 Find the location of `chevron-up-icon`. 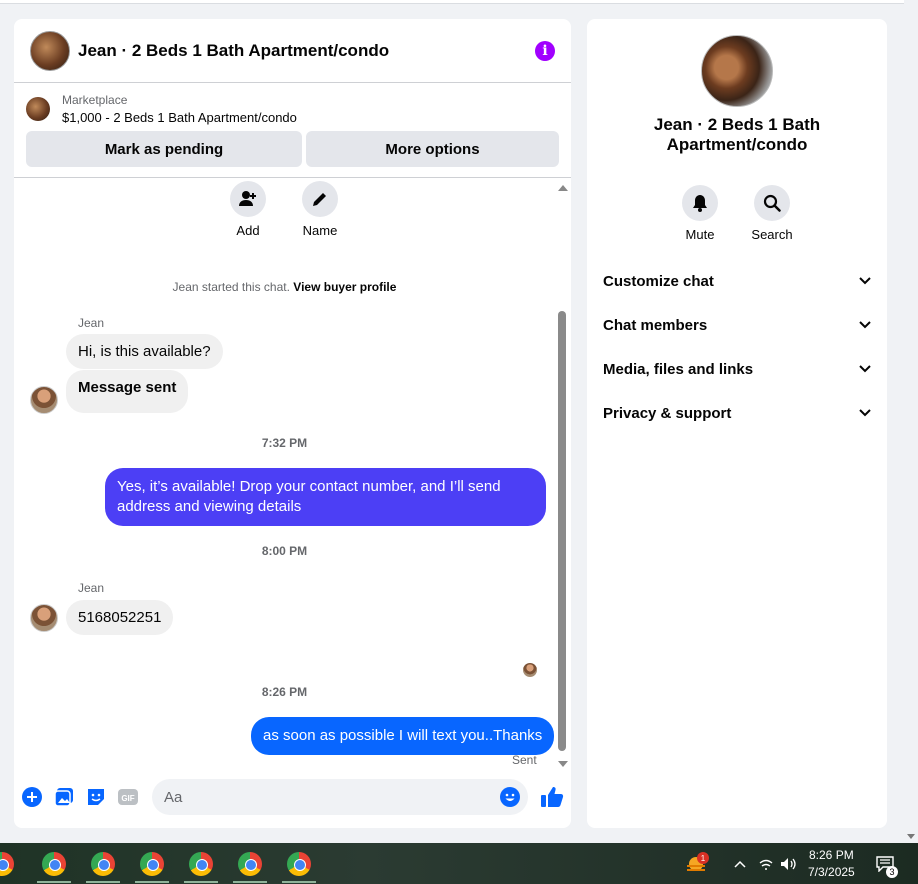

chevron-up-icon is located at coordinates (740, 863).